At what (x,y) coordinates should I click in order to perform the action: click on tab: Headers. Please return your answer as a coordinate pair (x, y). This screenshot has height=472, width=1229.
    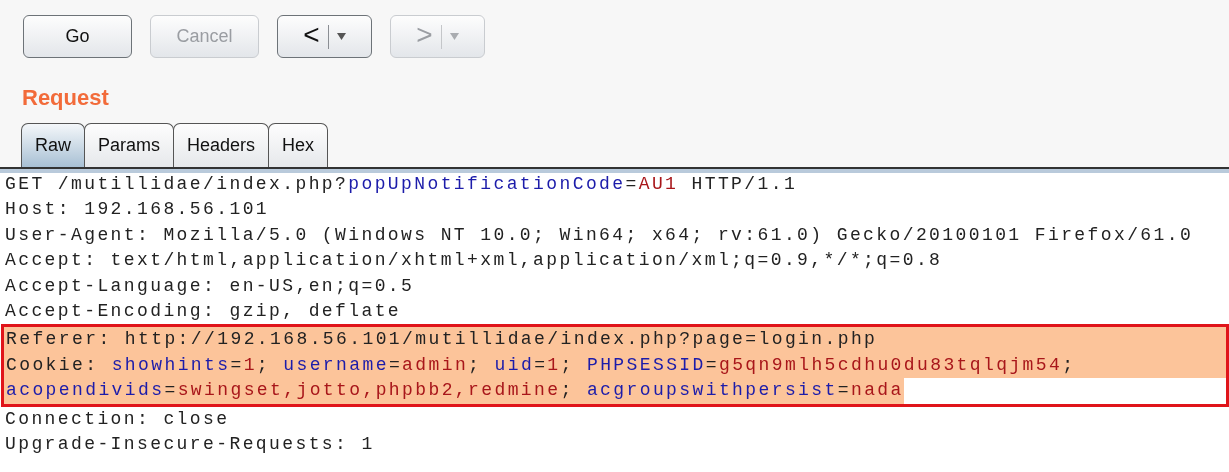
    Looking at the image, I should click on (221, 145).